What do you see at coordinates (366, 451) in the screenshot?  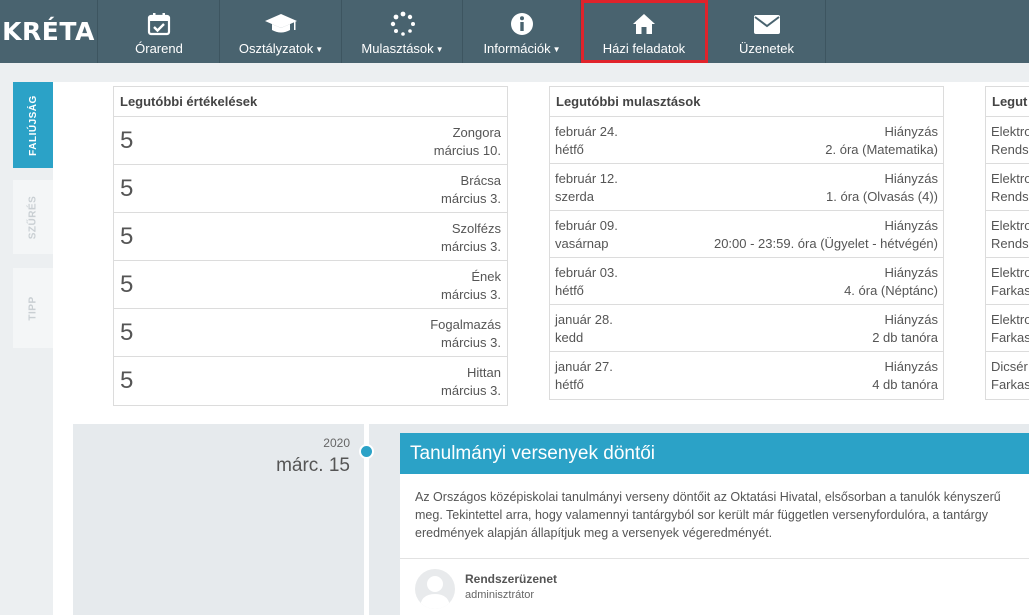 I see `timeline-dot` at bounding box center [366, 451].